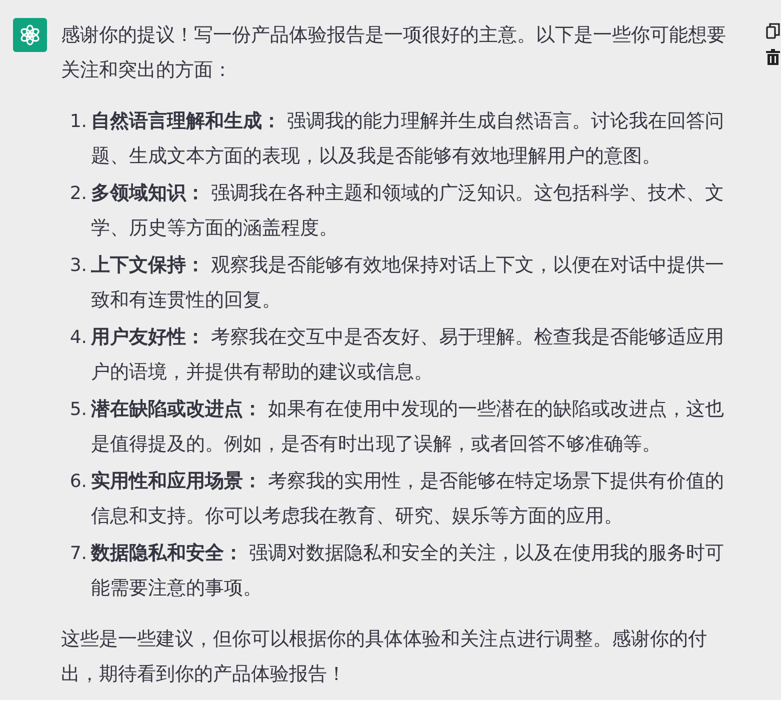  I want to click on list-item-text: 实用性和应用场景： 考察我的实用性，是否能够在特定场景下提供有价值的信息和支持。你可以考虑我在教育、研究、娱乐等方面的应用。, so click(408, 499).